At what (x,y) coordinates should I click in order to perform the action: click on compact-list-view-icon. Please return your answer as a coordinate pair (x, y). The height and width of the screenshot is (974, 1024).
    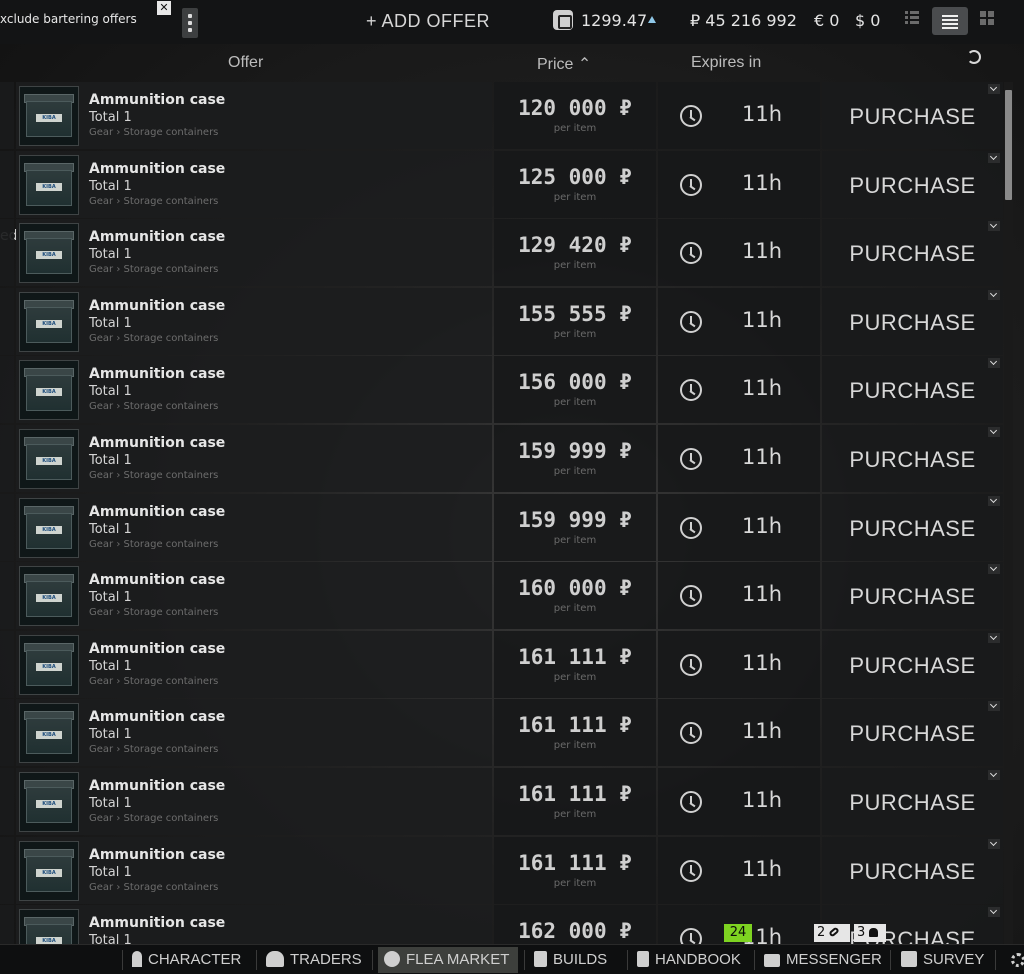
    Looking at the image, I should click on (912, 17).